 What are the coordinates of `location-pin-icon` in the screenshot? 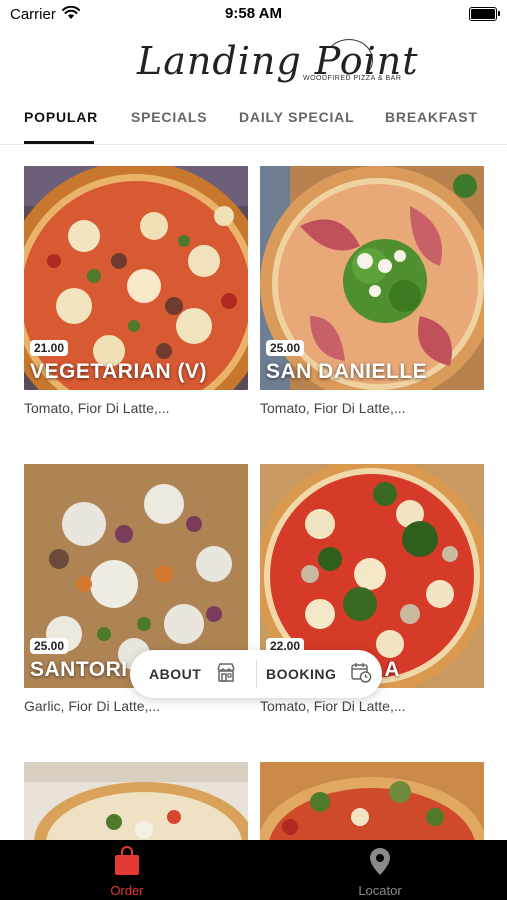 It's located at (380, 863).